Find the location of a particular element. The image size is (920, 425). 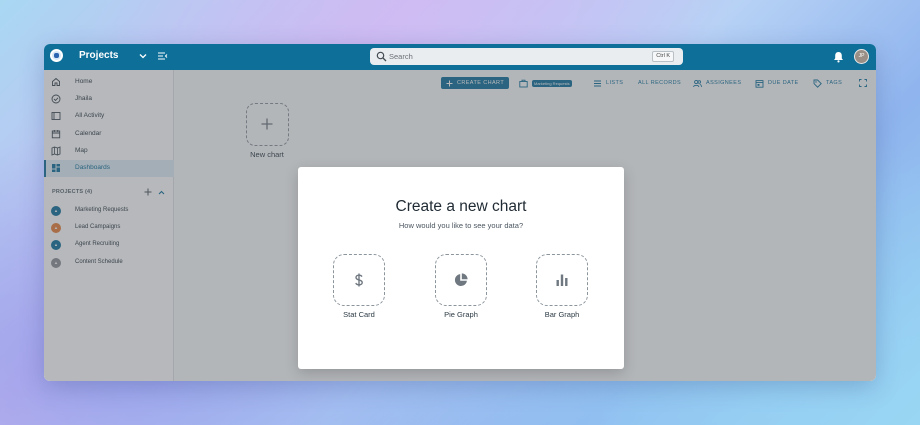

bar-chart-icon is located at coordinates (562, 280).